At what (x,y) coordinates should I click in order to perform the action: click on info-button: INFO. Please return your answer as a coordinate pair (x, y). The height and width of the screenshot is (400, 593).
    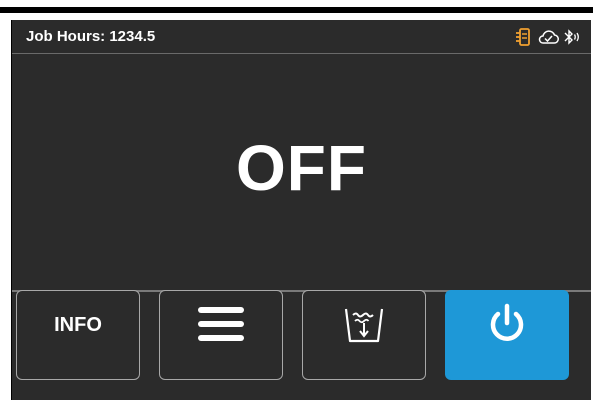
    Looking at the image, I should click on (78, 335).